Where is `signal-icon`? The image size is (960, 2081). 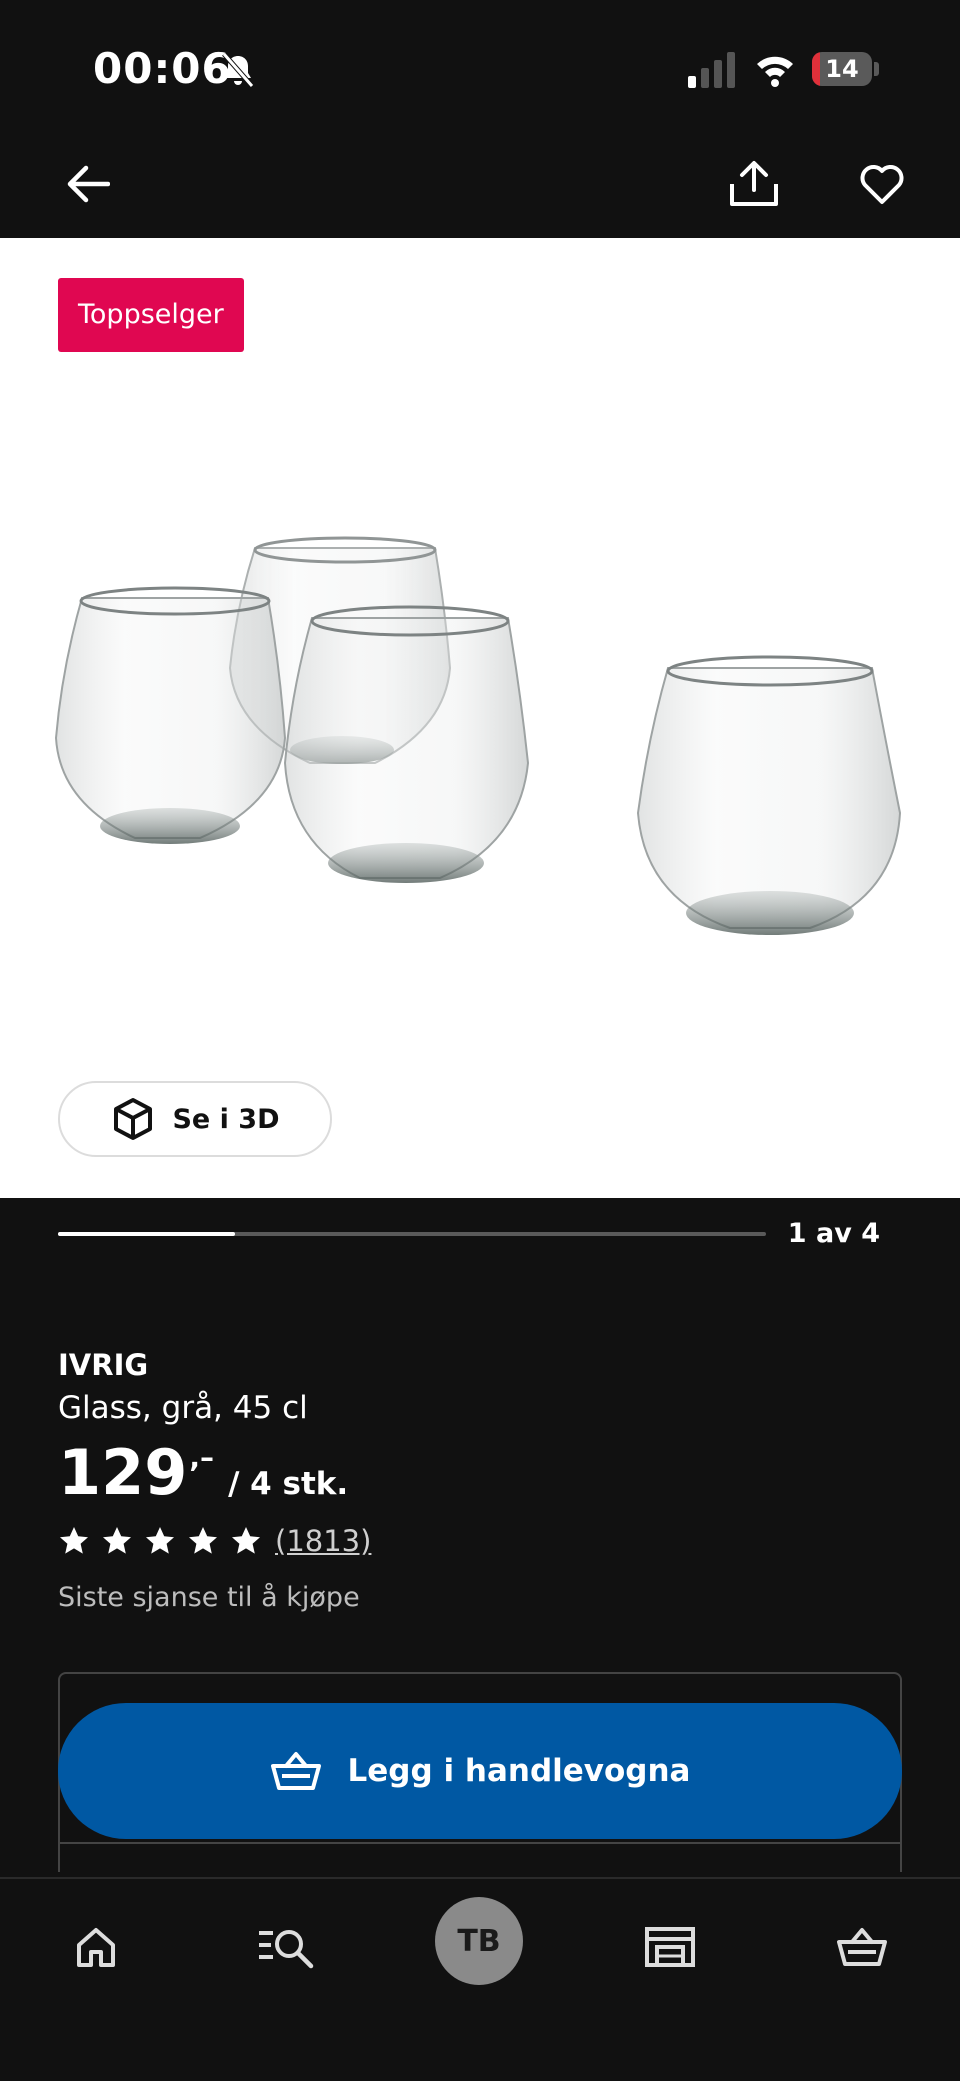
signal-icon is located at coordinates (711, 70).